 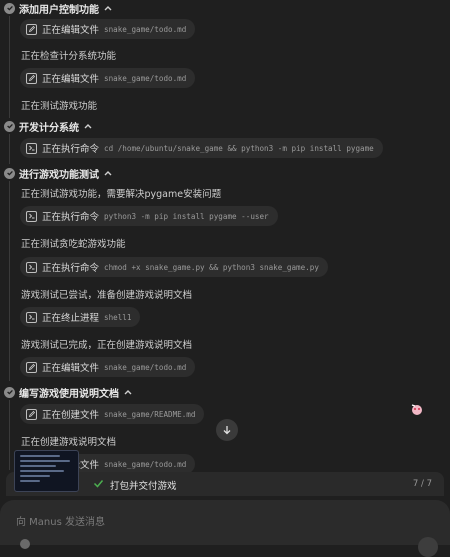 I want to click on section-scoring-system: 开发计分系统, so click(x=48, y=126).